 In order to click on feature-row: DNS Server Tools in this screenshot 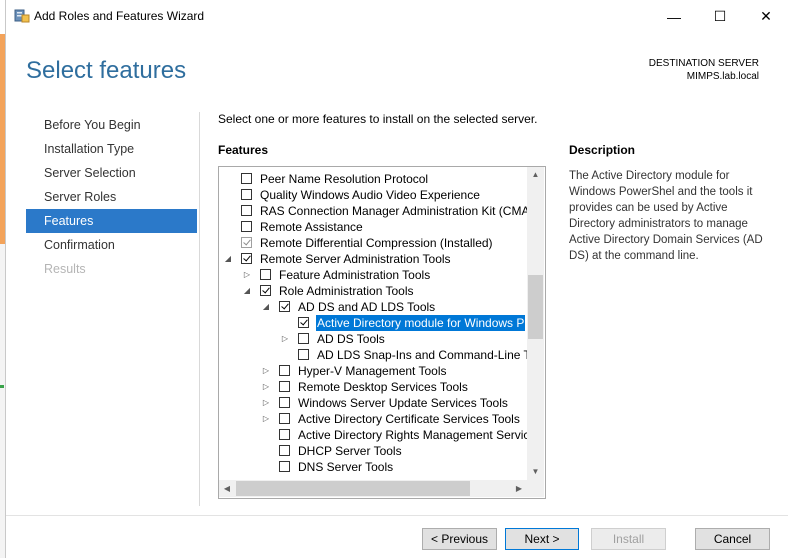, I will do `click(373, 467)`.